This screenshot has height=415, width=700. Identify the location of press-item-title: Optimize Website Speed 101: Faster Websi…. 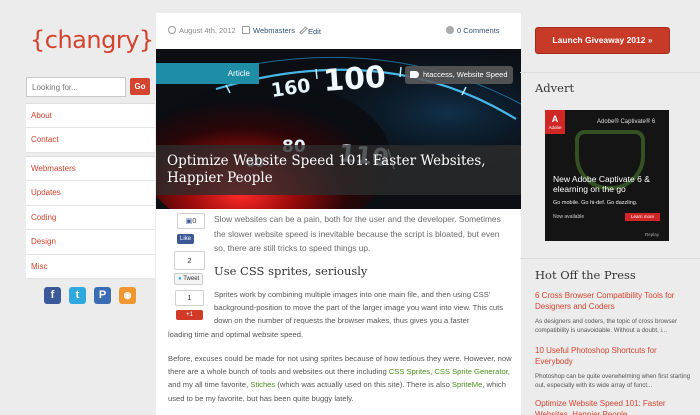
(615, 406).